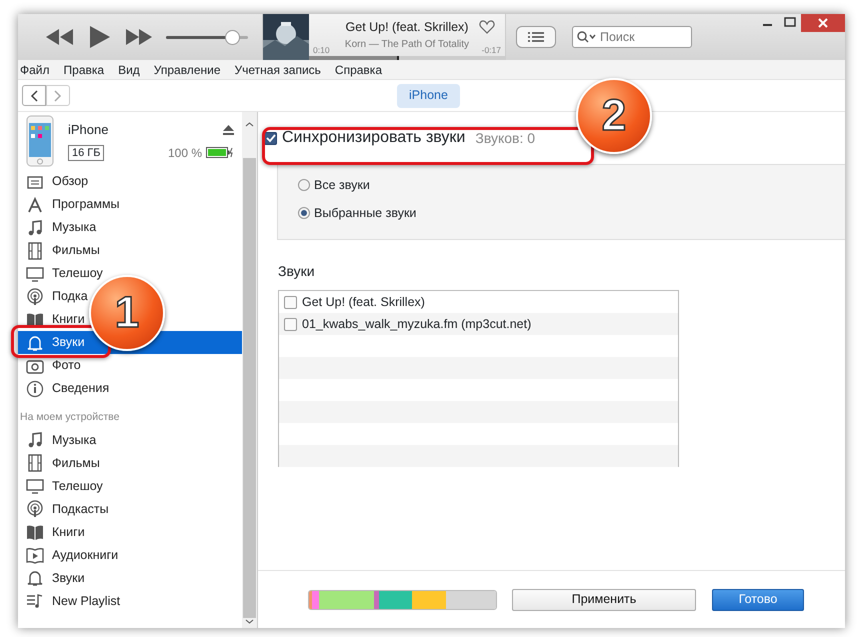  I want to click on sidebar-item: Звуки, so click(53, 578).